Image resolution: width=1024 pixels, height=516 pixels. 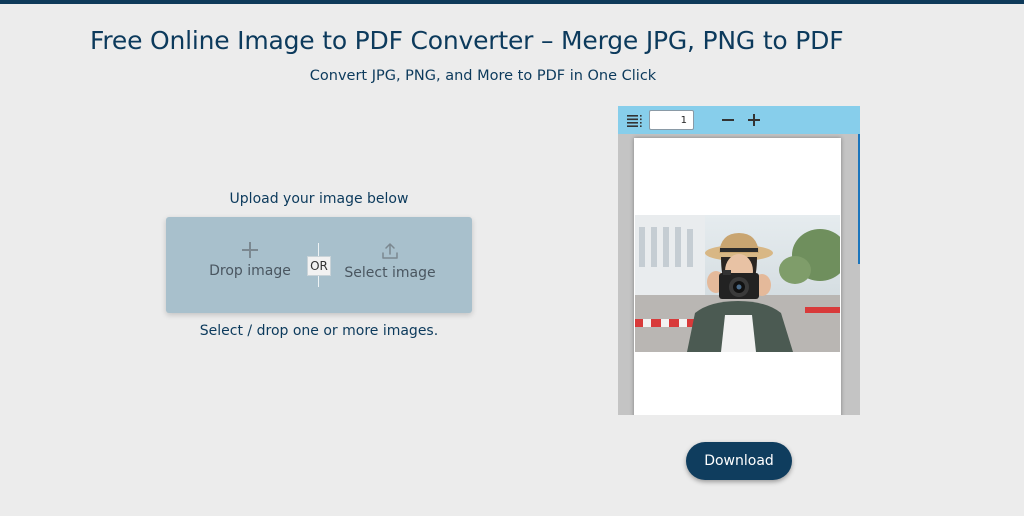 I want to click on viewer-canvas, so click(x=739, y=274).